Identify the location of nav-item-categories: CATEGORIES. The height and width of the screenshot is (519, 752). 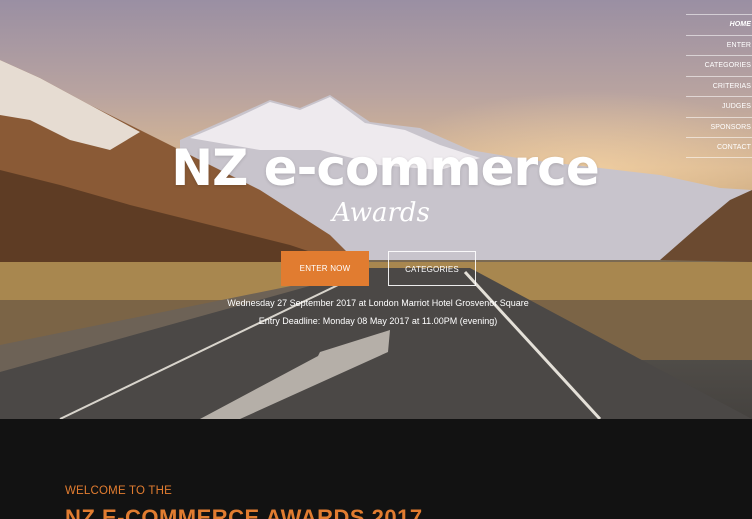
(719, 65).